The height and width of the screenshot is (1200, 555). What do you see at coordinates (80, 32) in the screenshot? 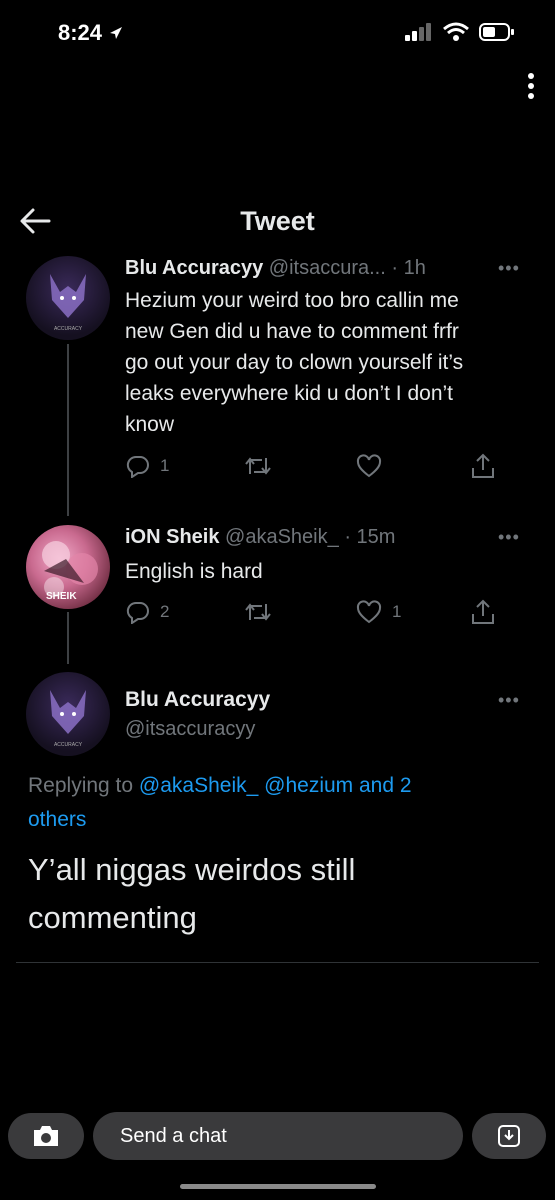
I see `clock-text: 8:24` at bounding box center [80, 32].